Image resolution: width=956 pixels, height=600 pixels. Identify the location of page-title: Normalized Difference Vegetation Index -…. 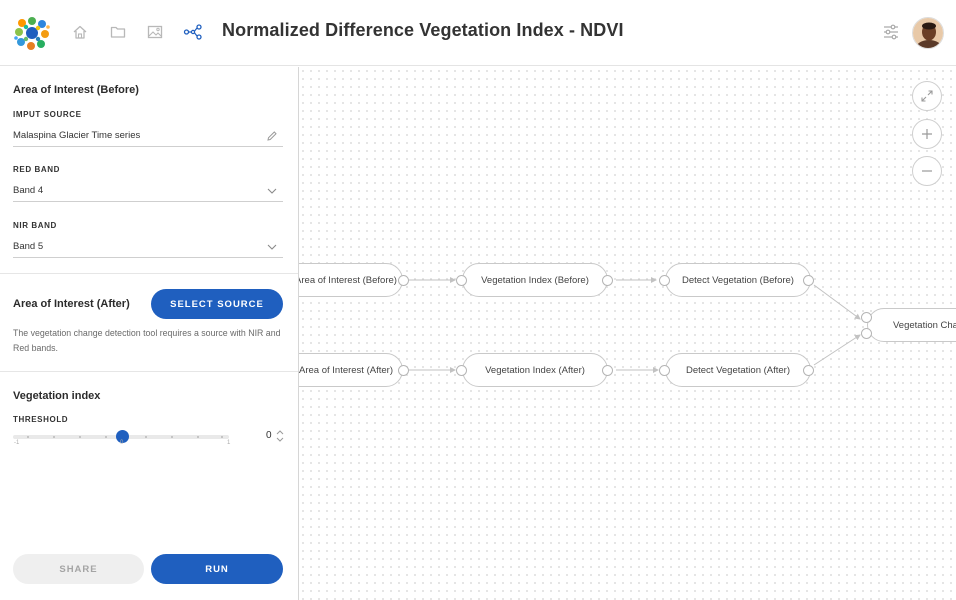
(423, 30).